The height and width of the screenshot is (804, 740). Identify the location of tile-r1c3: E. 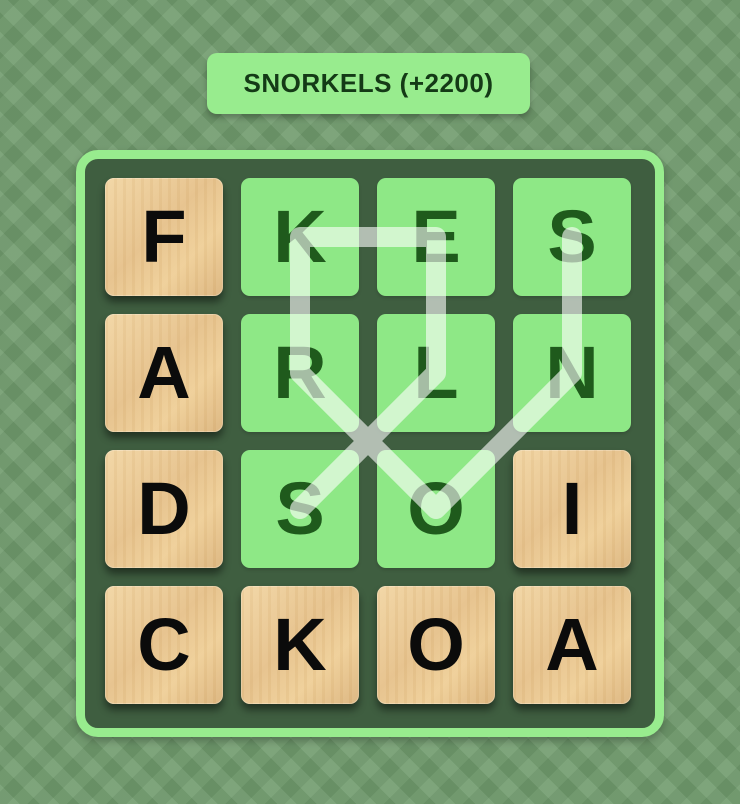
(436, 237).